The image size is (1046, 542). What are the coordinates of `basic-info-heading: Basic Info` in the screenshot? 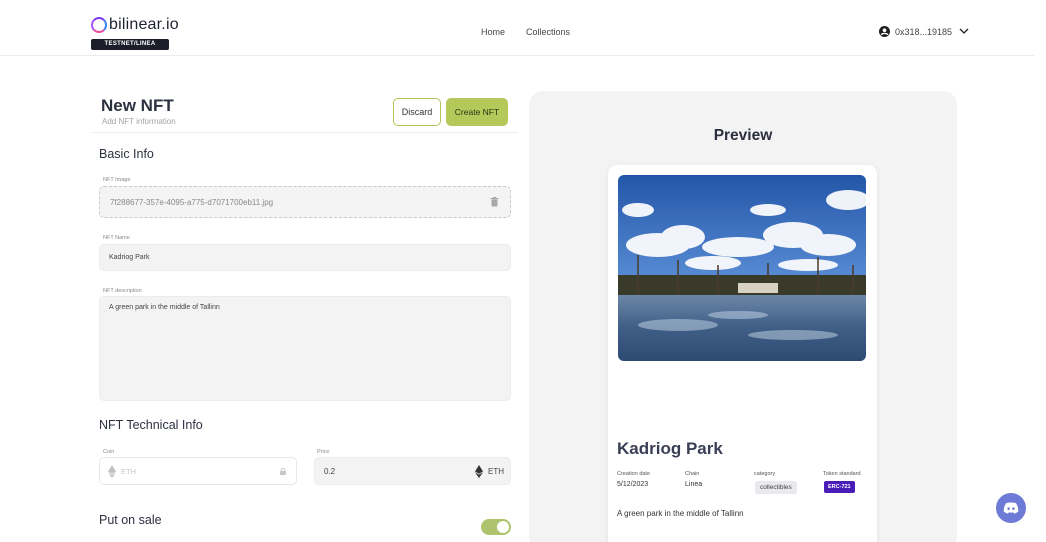 It's located at (126, 154).